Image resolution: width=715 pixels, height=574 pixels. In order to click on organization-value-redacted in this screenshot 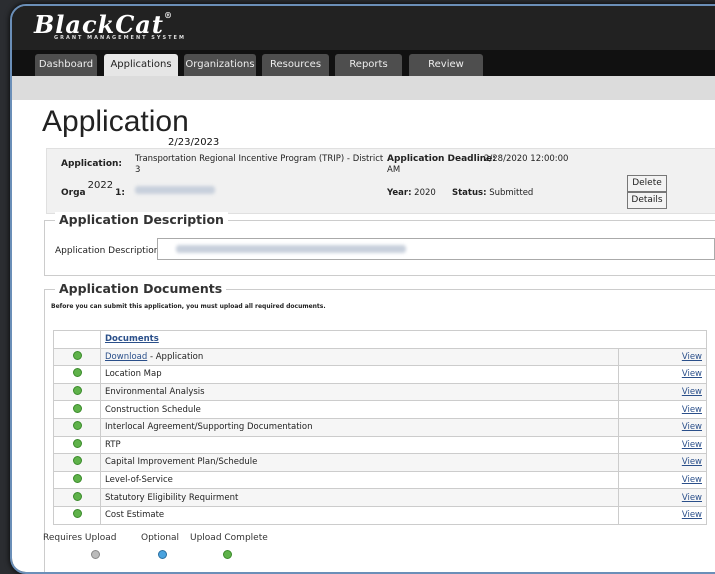, I will do `click(175, 190)`.